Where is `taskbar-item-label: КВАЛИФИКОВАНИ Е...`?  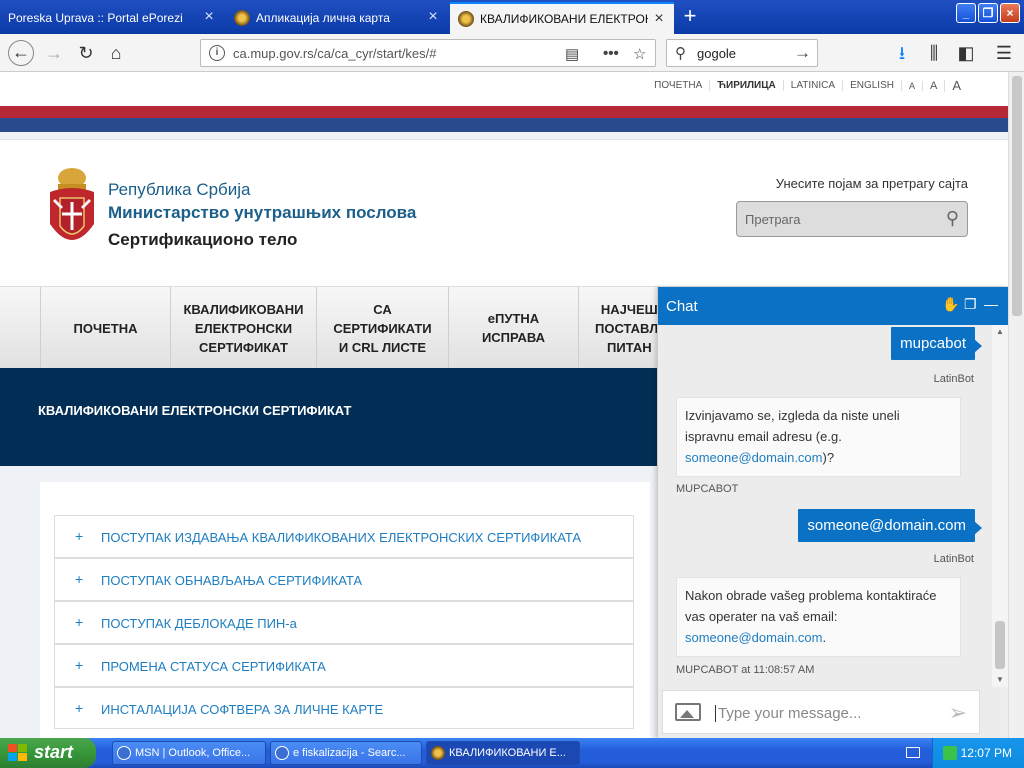 taskbar-item-label: КВАЛИФИКОВАНИ Е... is located at coordinates (507, 753).